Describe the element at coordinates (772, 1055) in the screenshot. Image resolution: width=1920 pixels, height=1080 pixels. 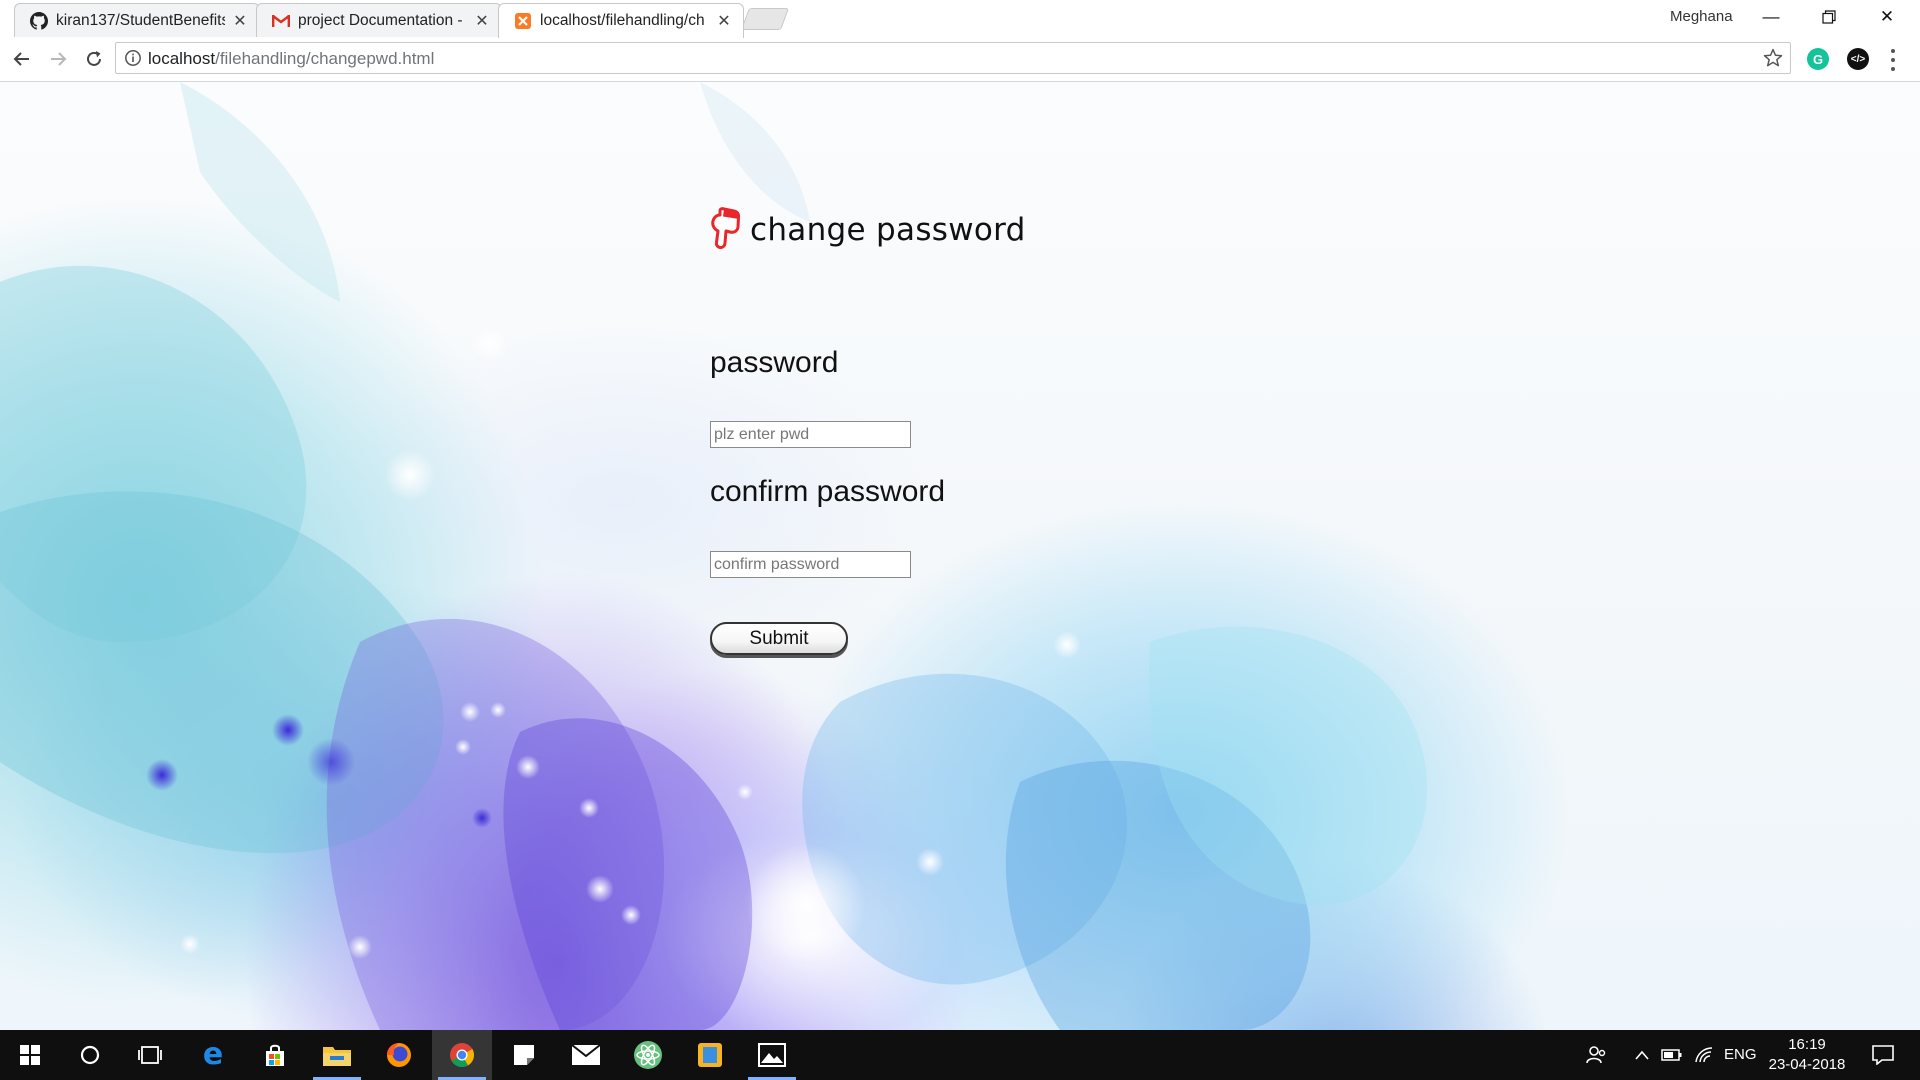
I see `photos-icon` at that location.